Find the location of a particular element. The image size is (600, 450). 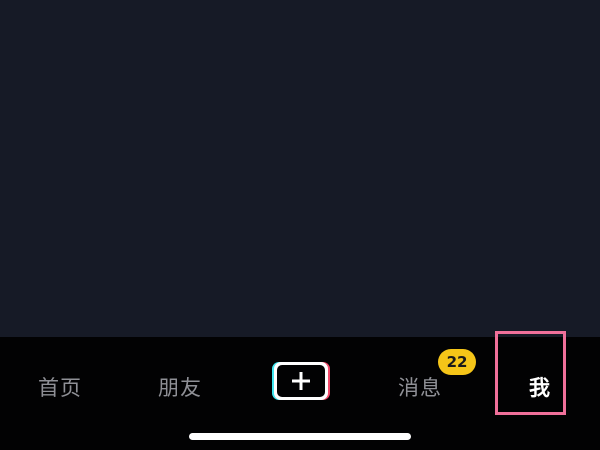

tab-me-label: 我 is located at coordinates (540, 388).